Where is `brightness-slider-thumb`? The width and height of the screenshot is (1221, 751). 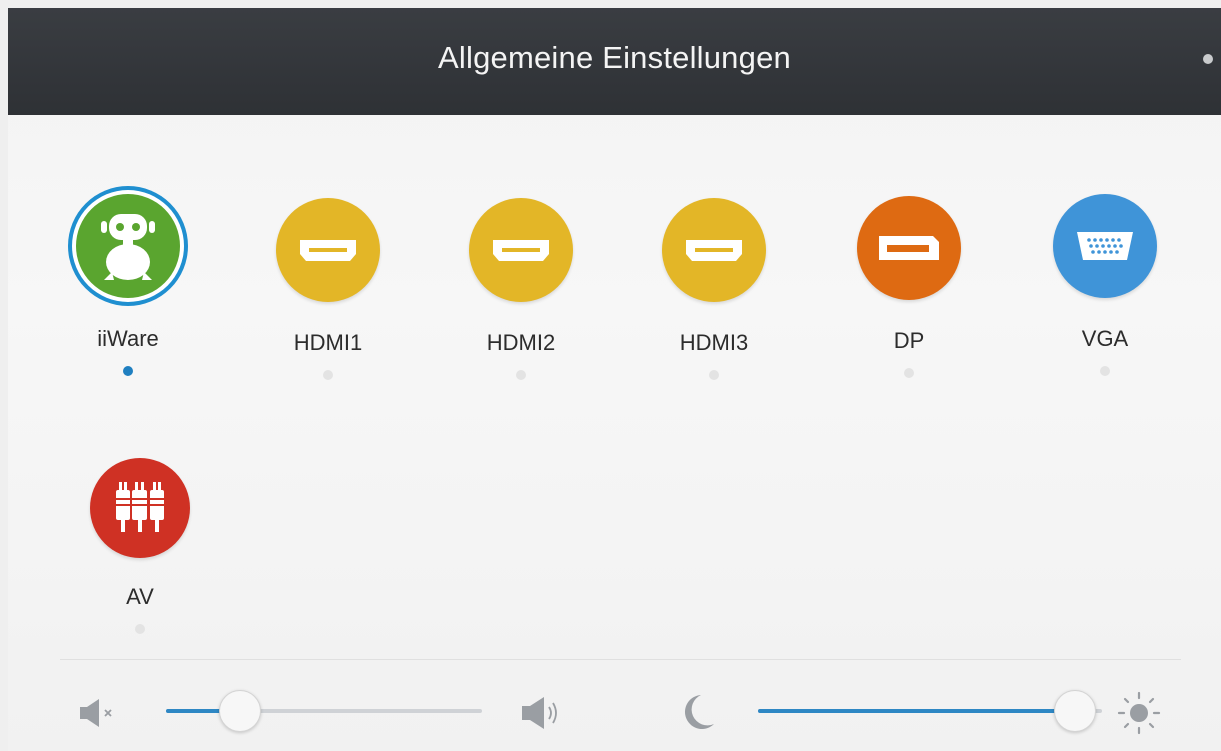
brightness-slider-thumb is located at coordinates (1075, 711).